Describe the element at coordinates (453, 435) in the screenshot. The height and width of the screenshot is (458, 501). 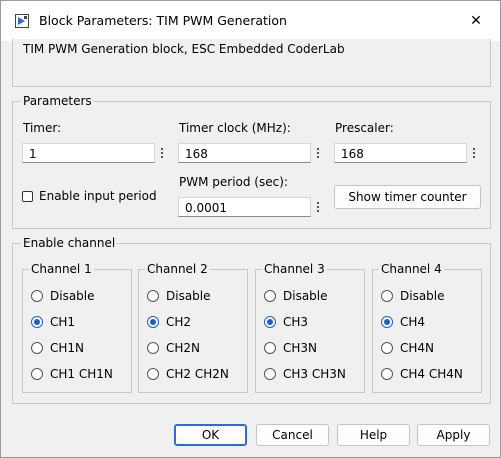
I see `apply-button: Apply` at that location.